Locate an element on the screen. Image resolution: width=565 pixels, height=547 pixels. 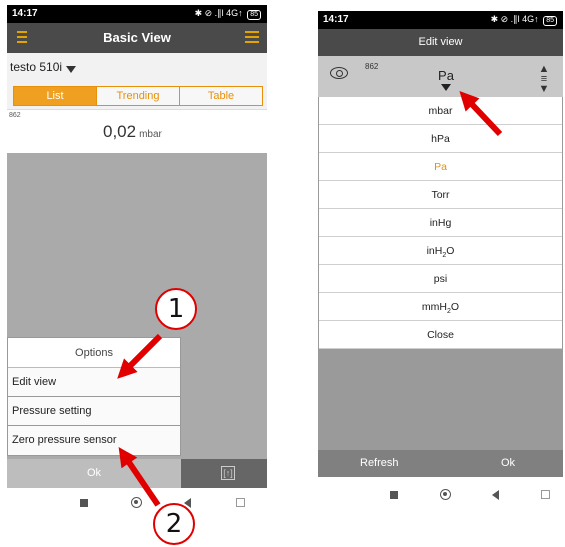
refresh-button: Refresh is located at coordinates (379, 463).